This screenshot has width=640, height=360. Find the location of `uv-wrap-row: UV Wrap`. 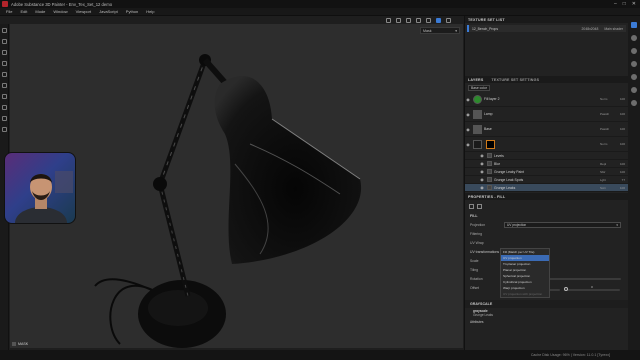

uv-wrap-row: UV Wrap is located at coordinates (546, 242).